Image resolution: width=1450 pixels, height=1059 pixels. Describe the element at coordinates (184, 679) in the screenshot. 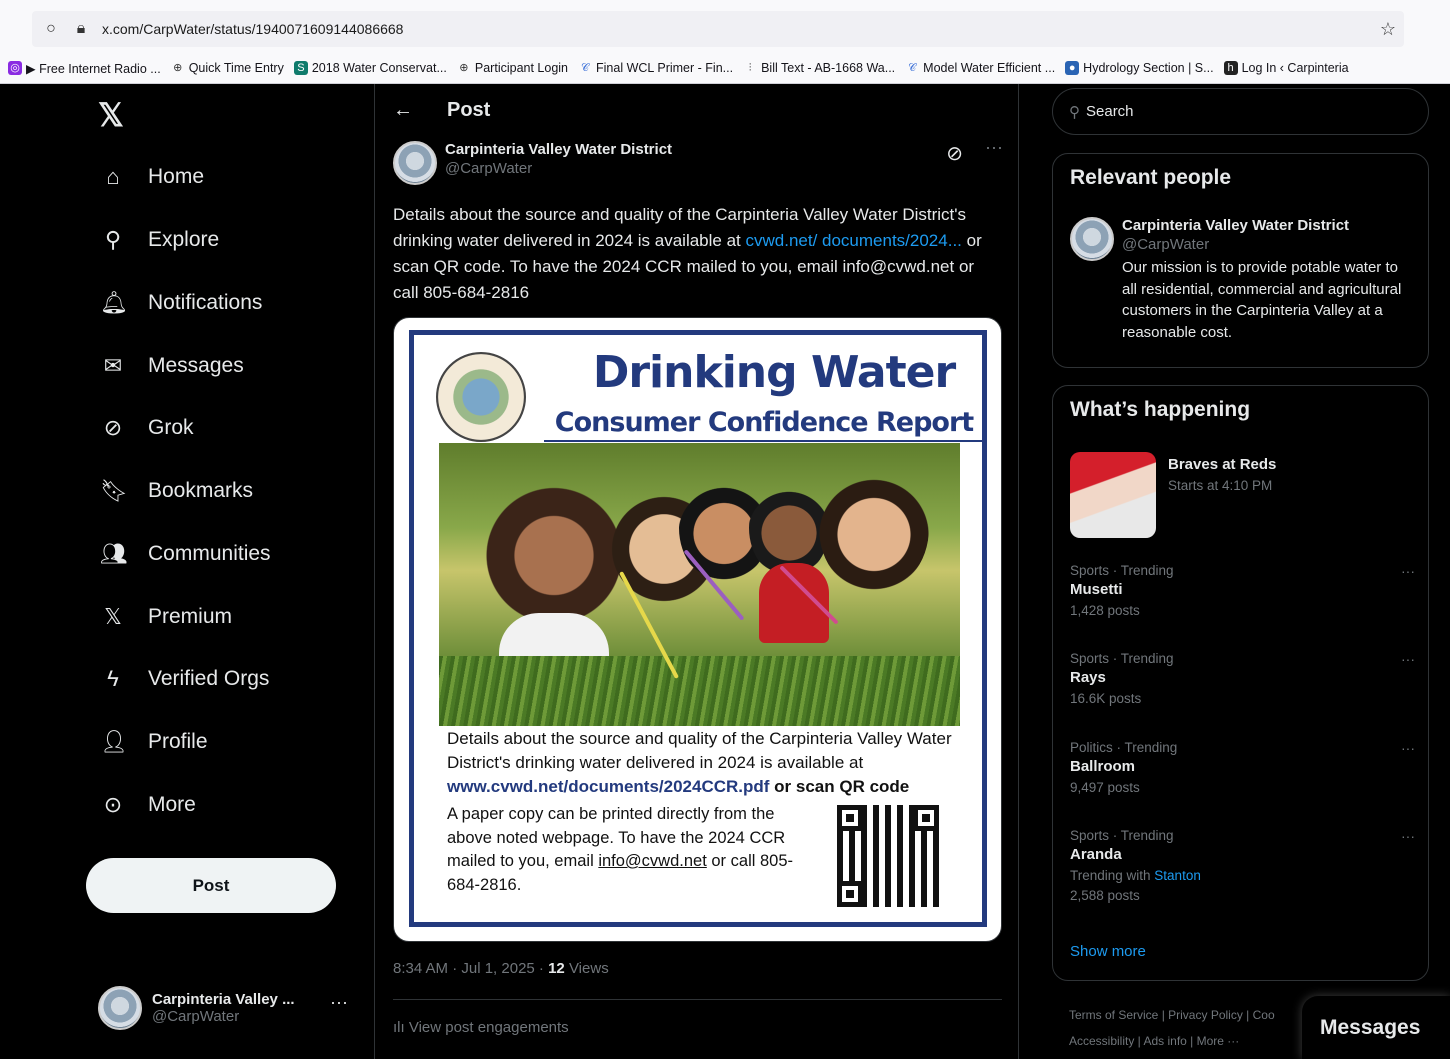

I see `nav-verified-orgs: ϟ Verified Orgs` at that location.